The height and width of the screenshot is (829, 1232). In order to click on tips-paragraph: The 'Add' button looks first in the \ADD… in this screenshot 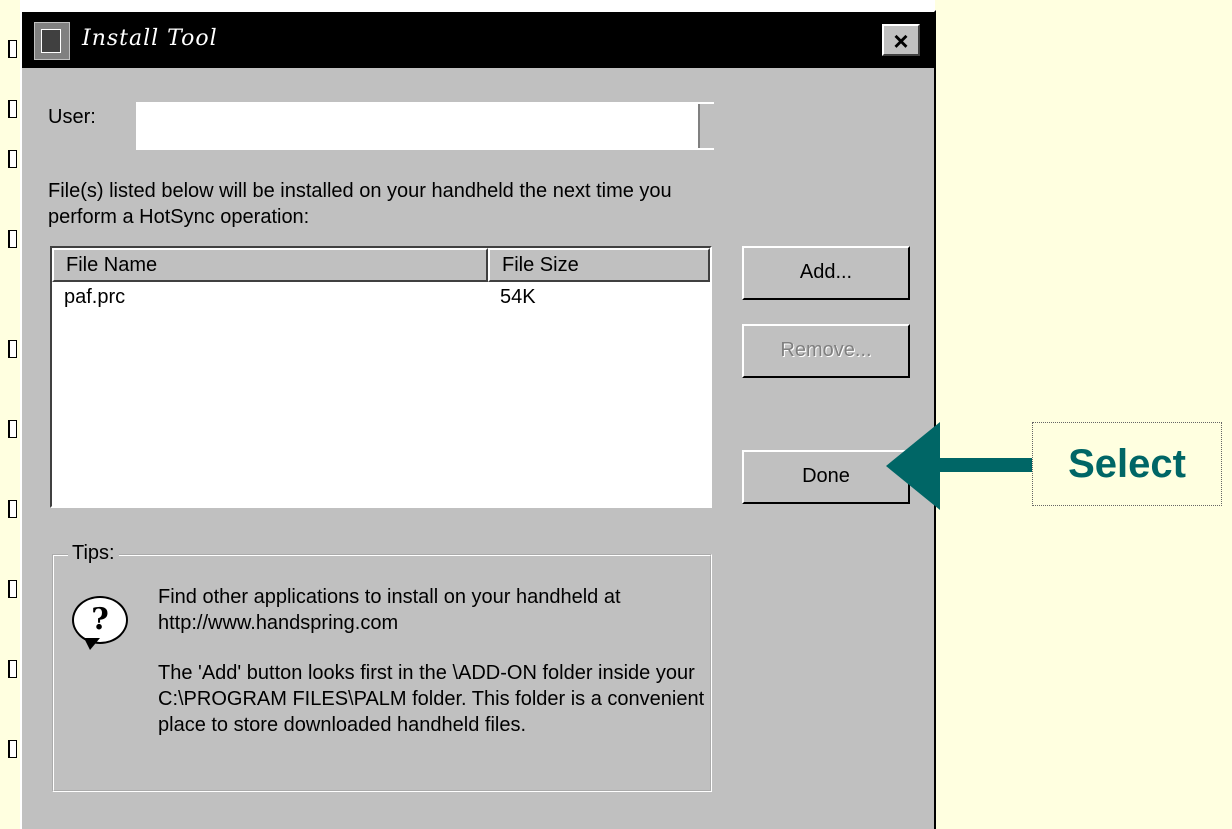, I will do `click(431, 699)`.